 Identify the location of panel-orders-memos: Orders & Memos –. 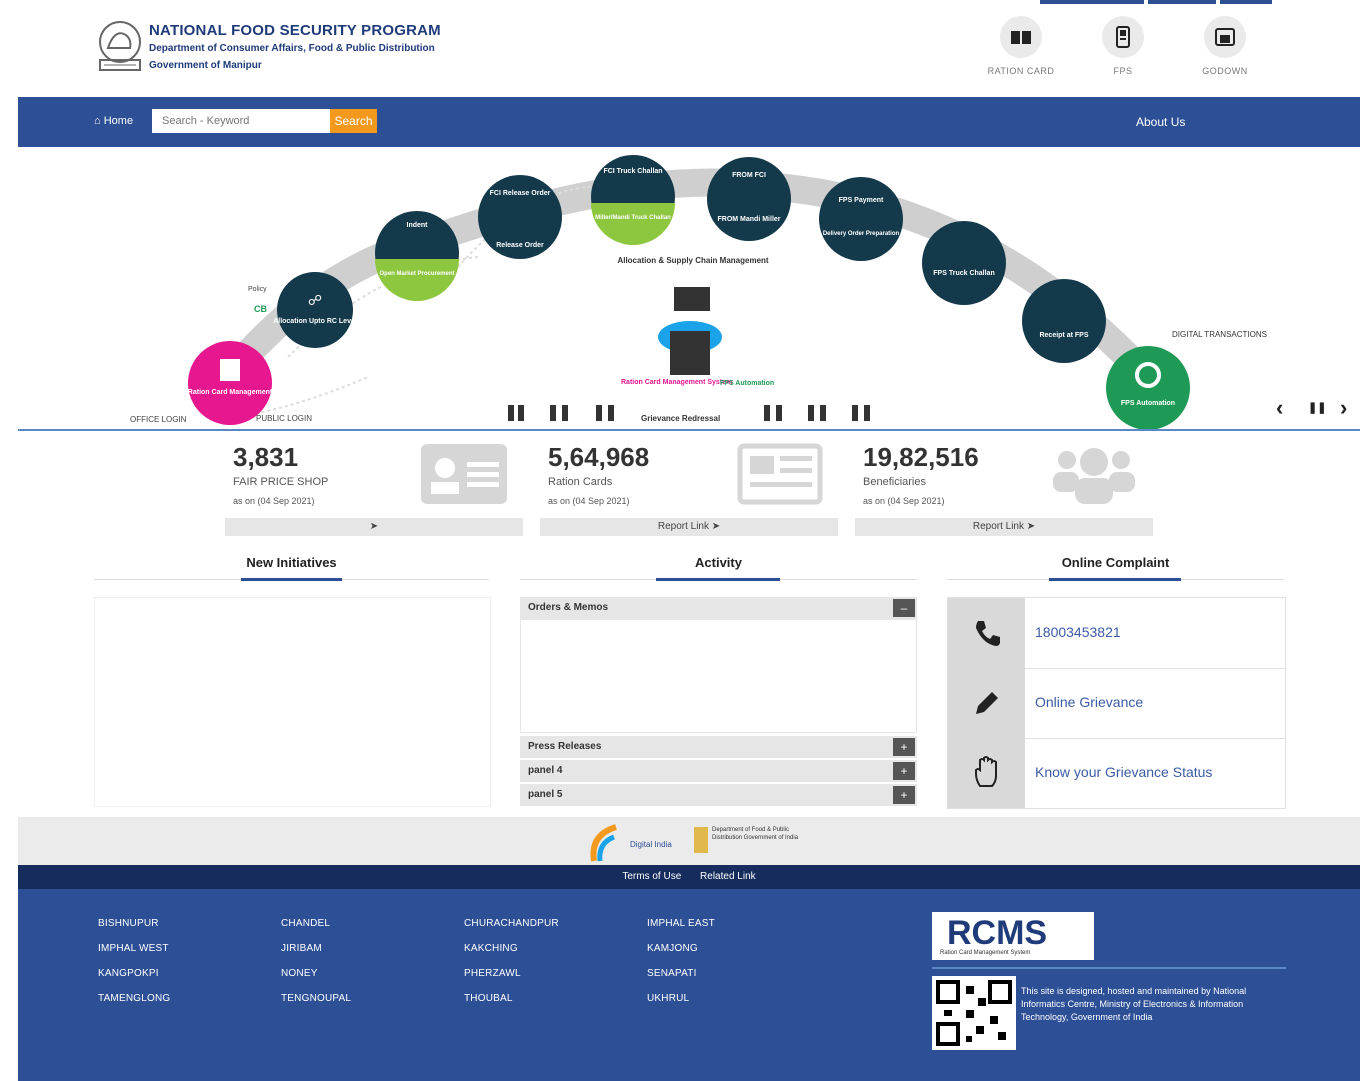
(718, 608).